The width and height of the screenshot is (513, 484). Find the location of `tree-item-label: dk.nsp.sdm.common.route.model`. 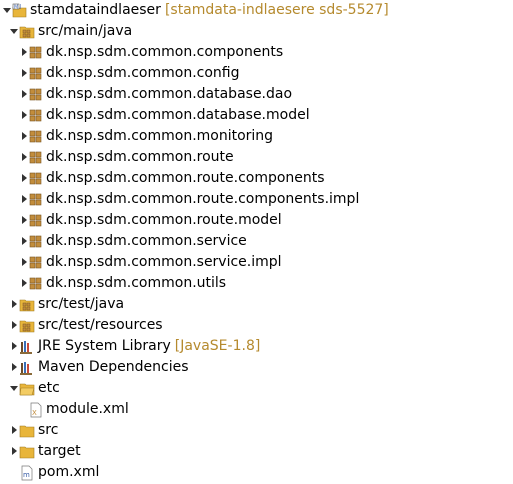

tree-item-label: dk.nsp.sdm.common.route.model is located at coordinates (164, 220).